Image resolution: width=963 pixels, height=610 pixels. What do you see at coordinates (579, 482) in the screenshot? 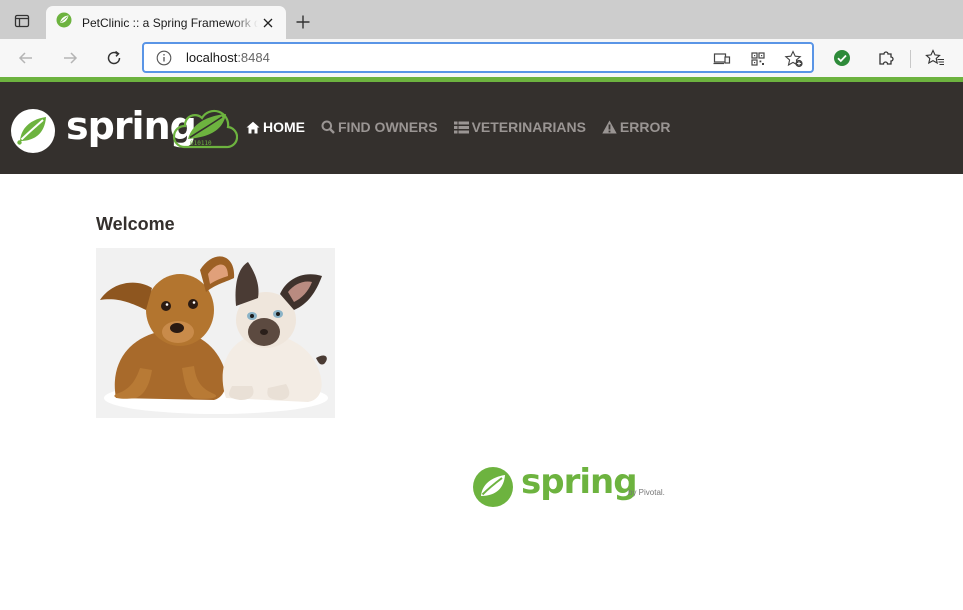
I see `footer-wordmark: spring` at bounding box center [579, 482].